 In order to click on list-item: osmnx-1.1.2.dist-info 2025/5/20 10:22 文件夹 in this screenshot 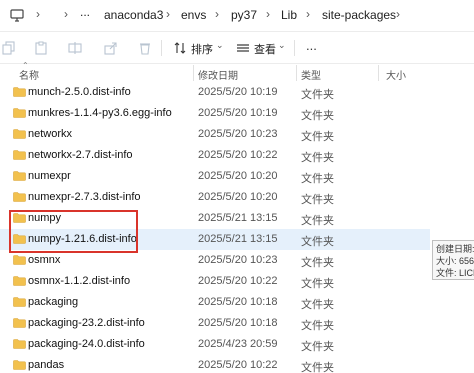, I will do `click(215, 281)`.